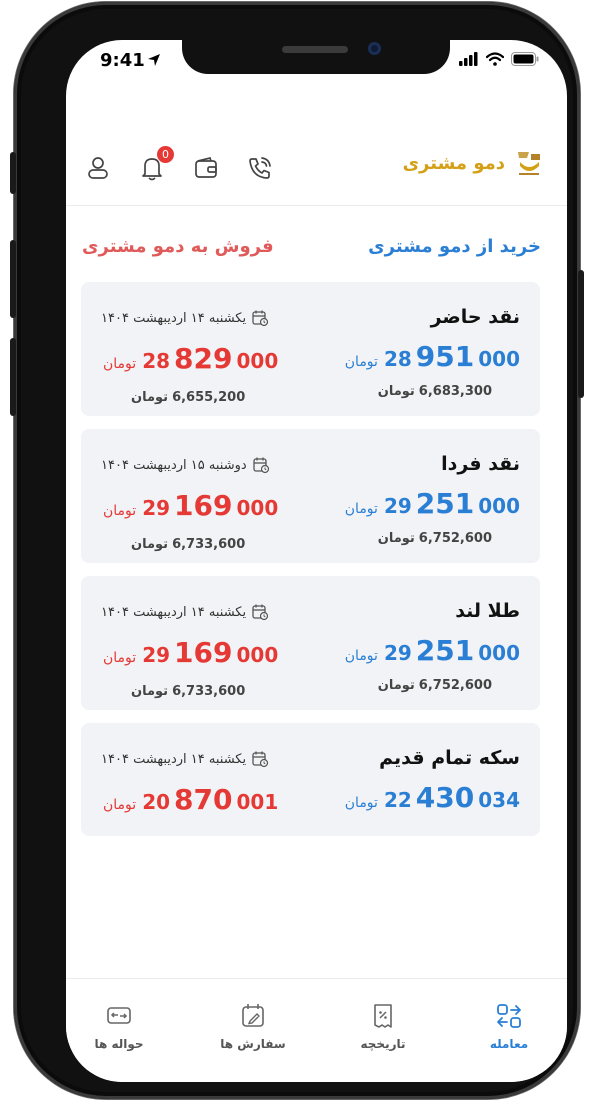 The width and height of the screenshot is (593, 1101). Describe the element at coordinates (203, 358) in the screenshot. I see `sell-price-mid: 829` at that location.